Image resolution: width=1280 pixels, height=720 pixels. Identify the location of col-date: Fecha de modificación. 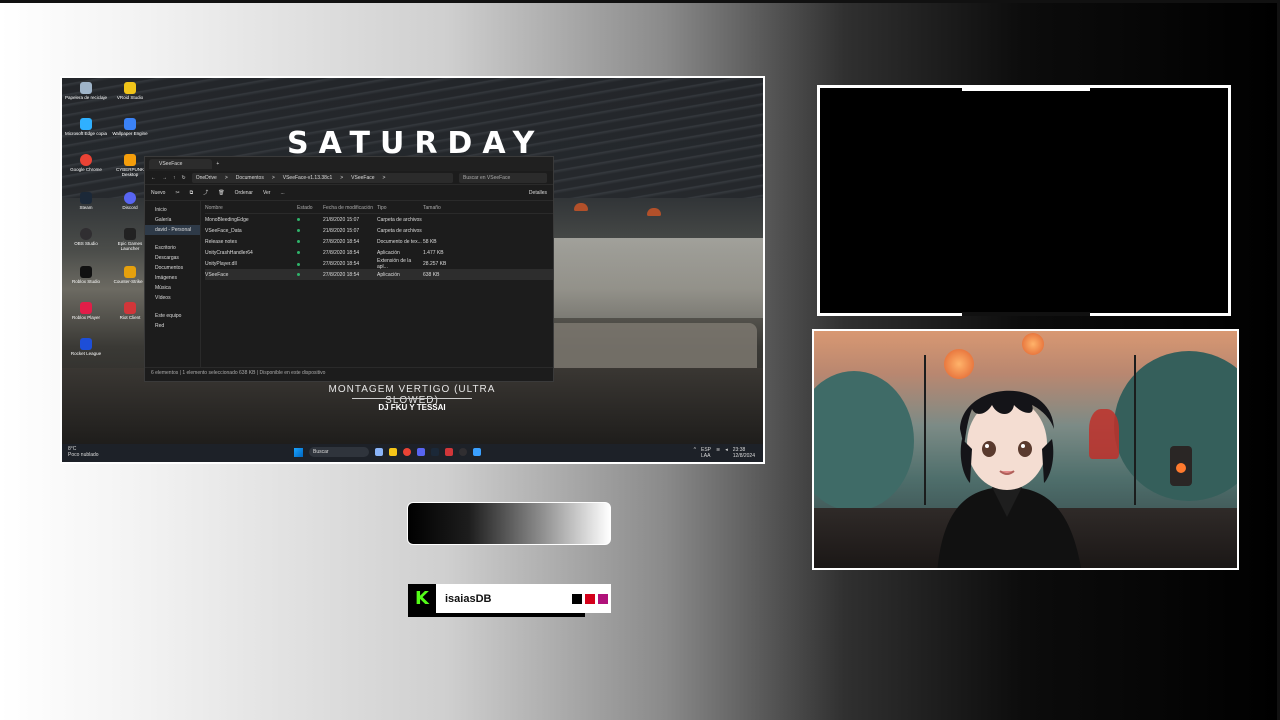
(350, 208).